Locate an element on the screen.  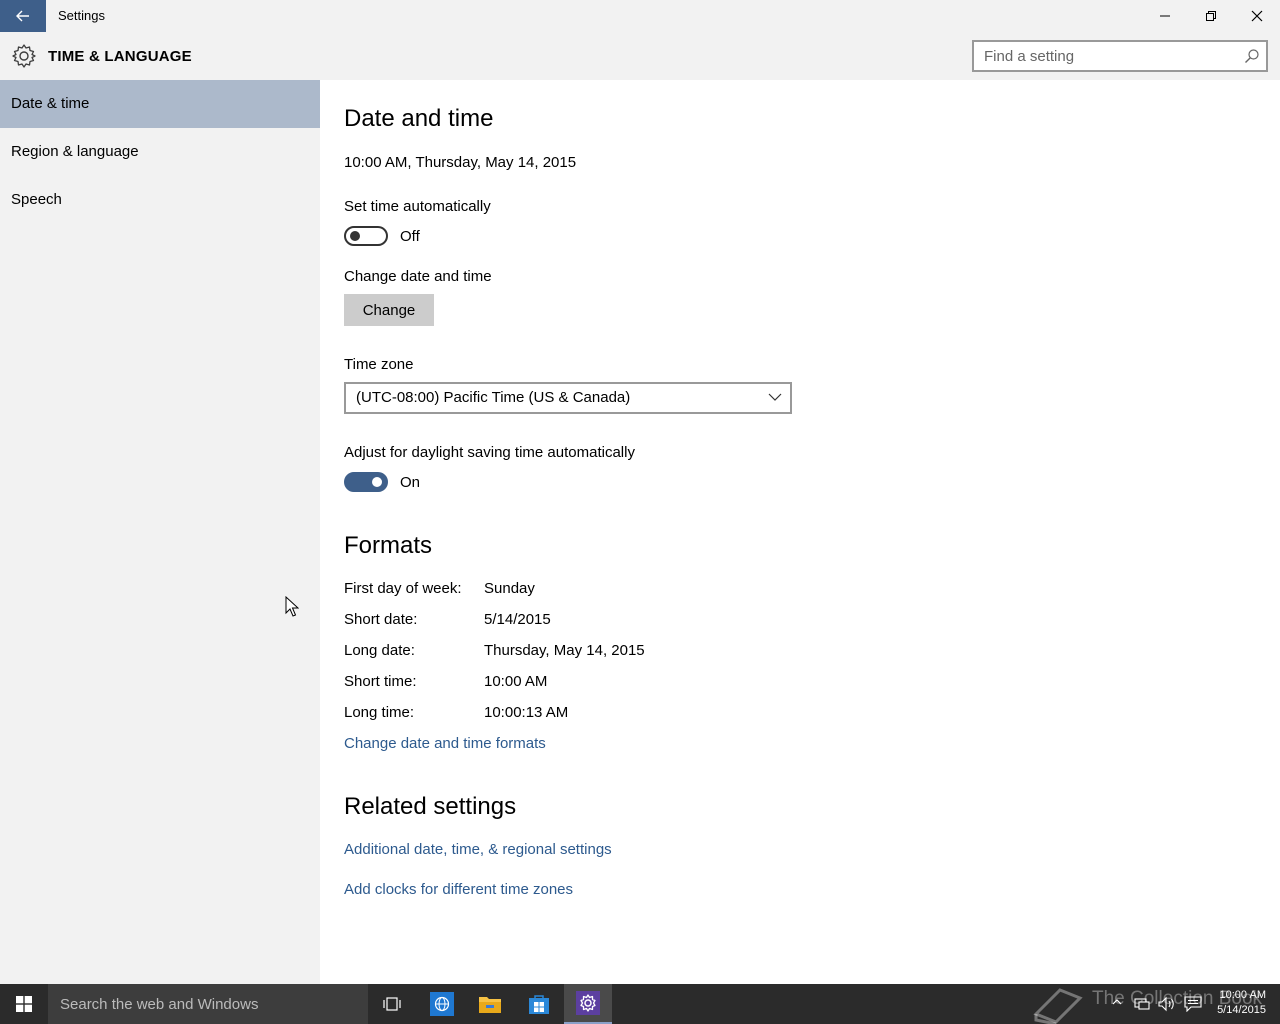
minimize-button is located at coordinates (1165, 16).